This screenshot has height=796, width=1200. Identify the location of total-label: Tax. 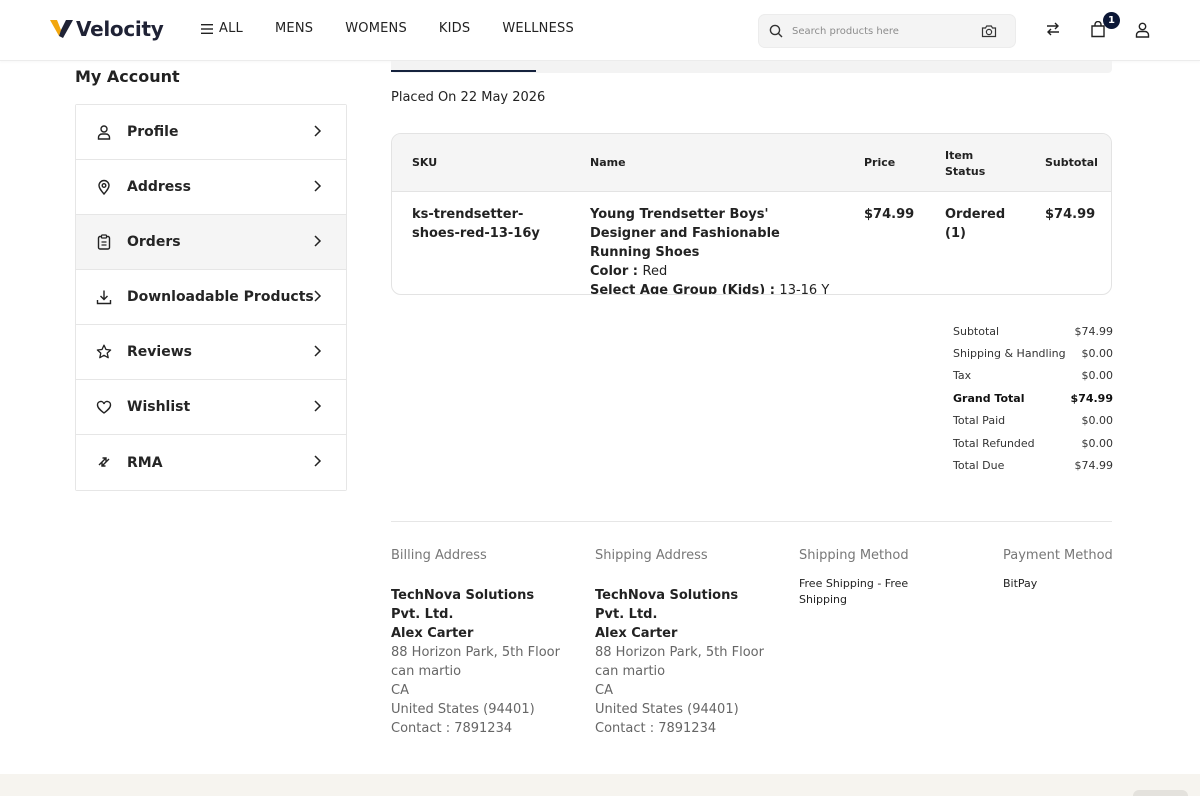
(962, 376).